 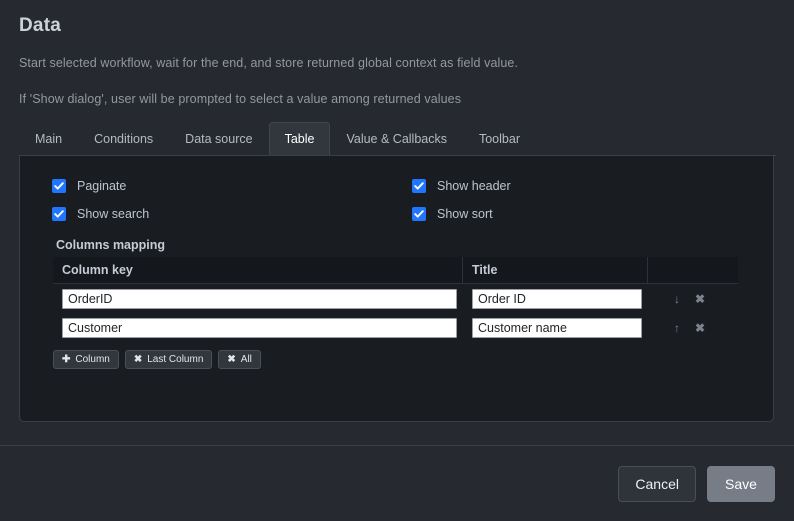 What do you see at coordinates (419, 214) in the screenshot?
I see `checkbox-show-sort` at bounding box center [419, 214].